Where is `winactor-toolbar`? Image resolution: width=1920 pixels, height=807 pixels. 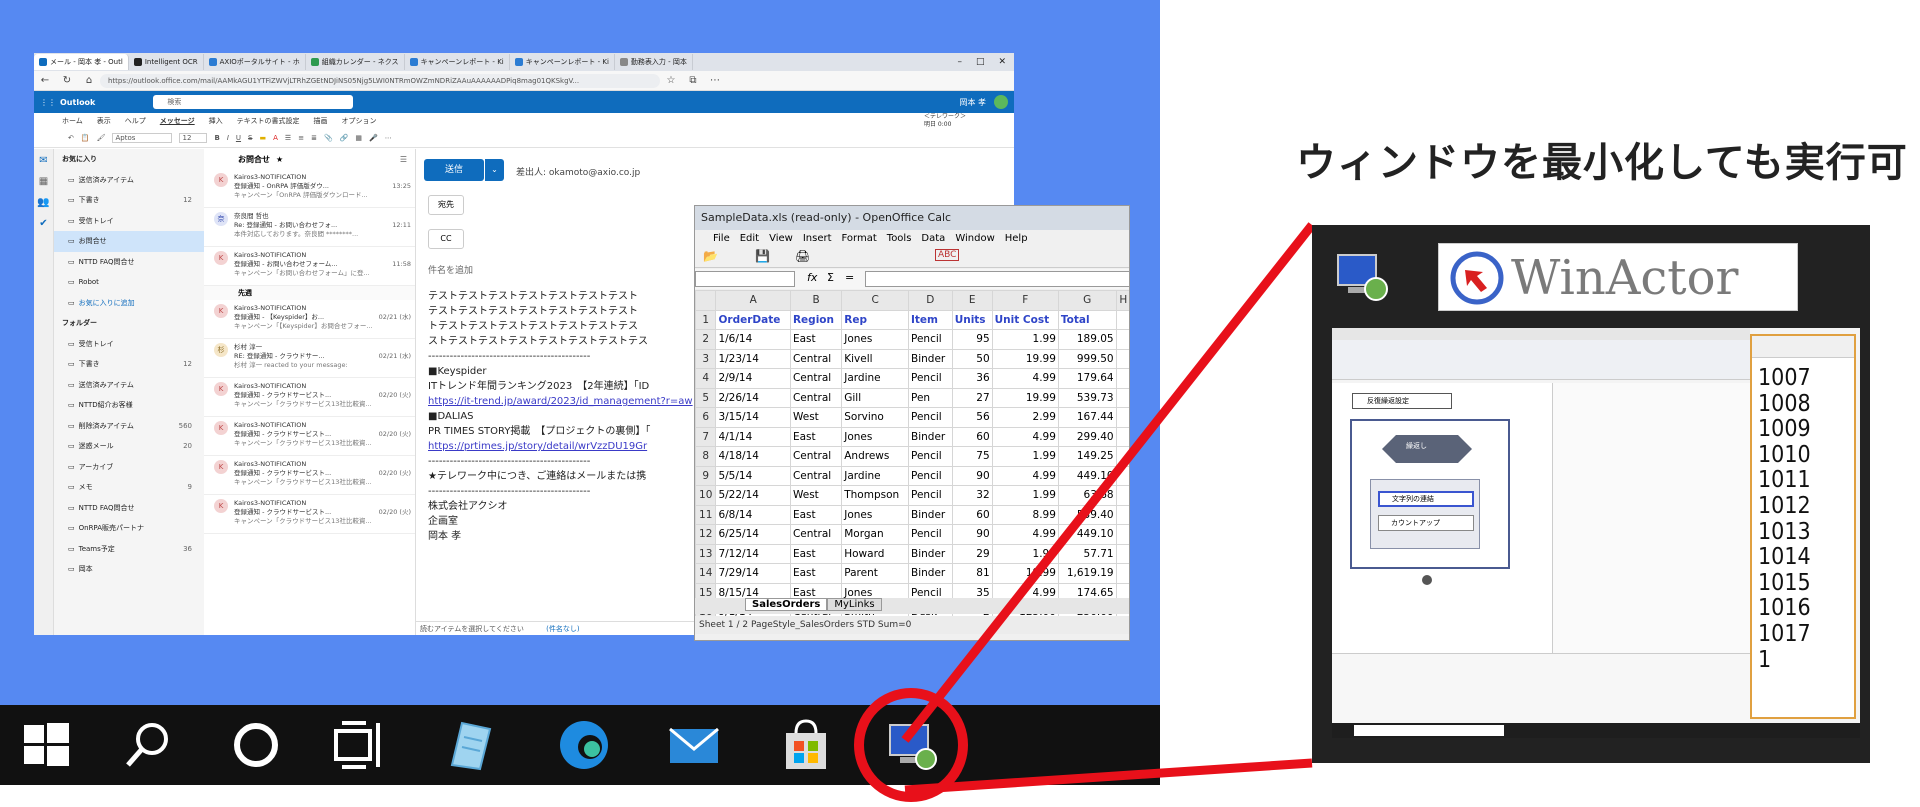 winactor-toolbar is located at coordinates (1541, 360).